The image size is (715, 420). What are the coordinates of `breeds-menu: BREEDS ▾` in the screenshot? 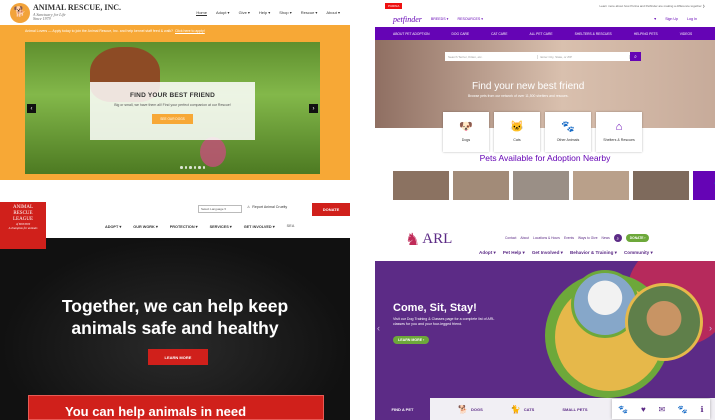 It's located at (440, 19).